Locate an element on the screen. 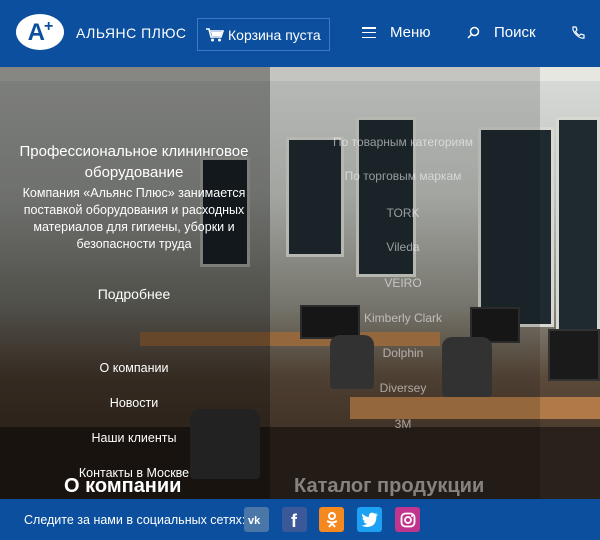 This screenshot has width=600, height=540. catalog-by-category: По товарным категориям is located at coordinates (403, 142).